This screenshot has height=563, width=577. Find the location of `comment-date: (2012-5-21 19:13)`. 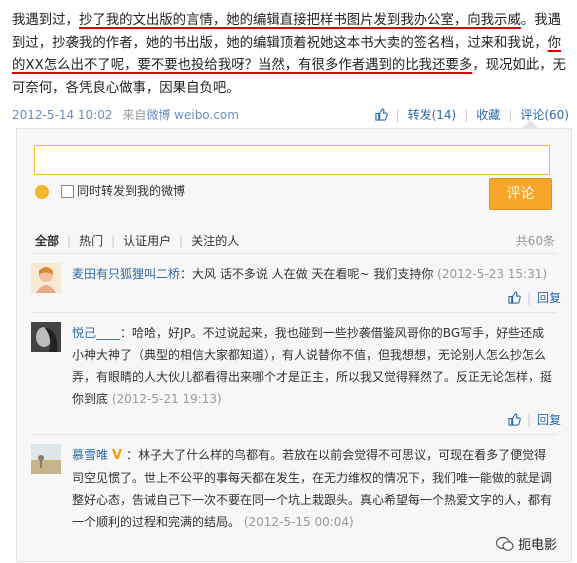

comment-date: (2012-5-21 19:13) is located at coordinates (166, 399).